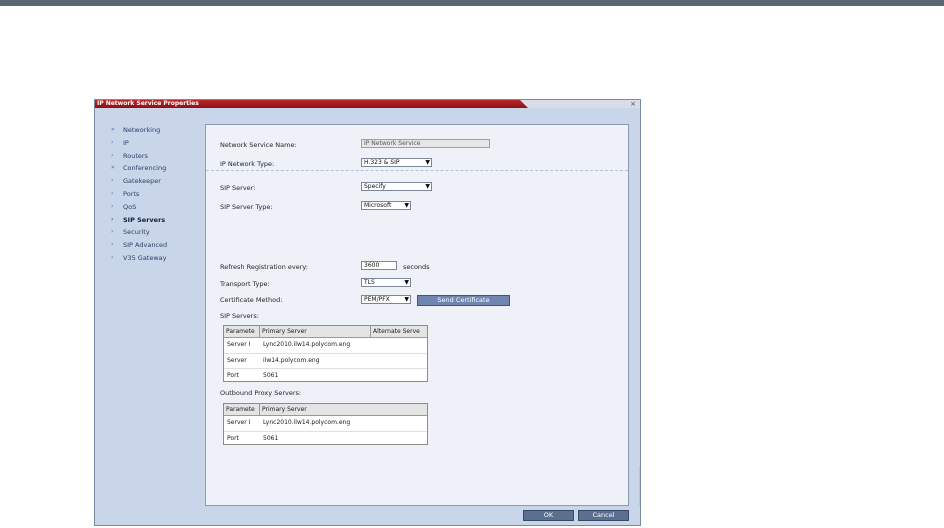 The image size is (944, 528). Describe the element at coordinates (379, 265) in the screenshot. I see `refresh-input: 3600` at that location.